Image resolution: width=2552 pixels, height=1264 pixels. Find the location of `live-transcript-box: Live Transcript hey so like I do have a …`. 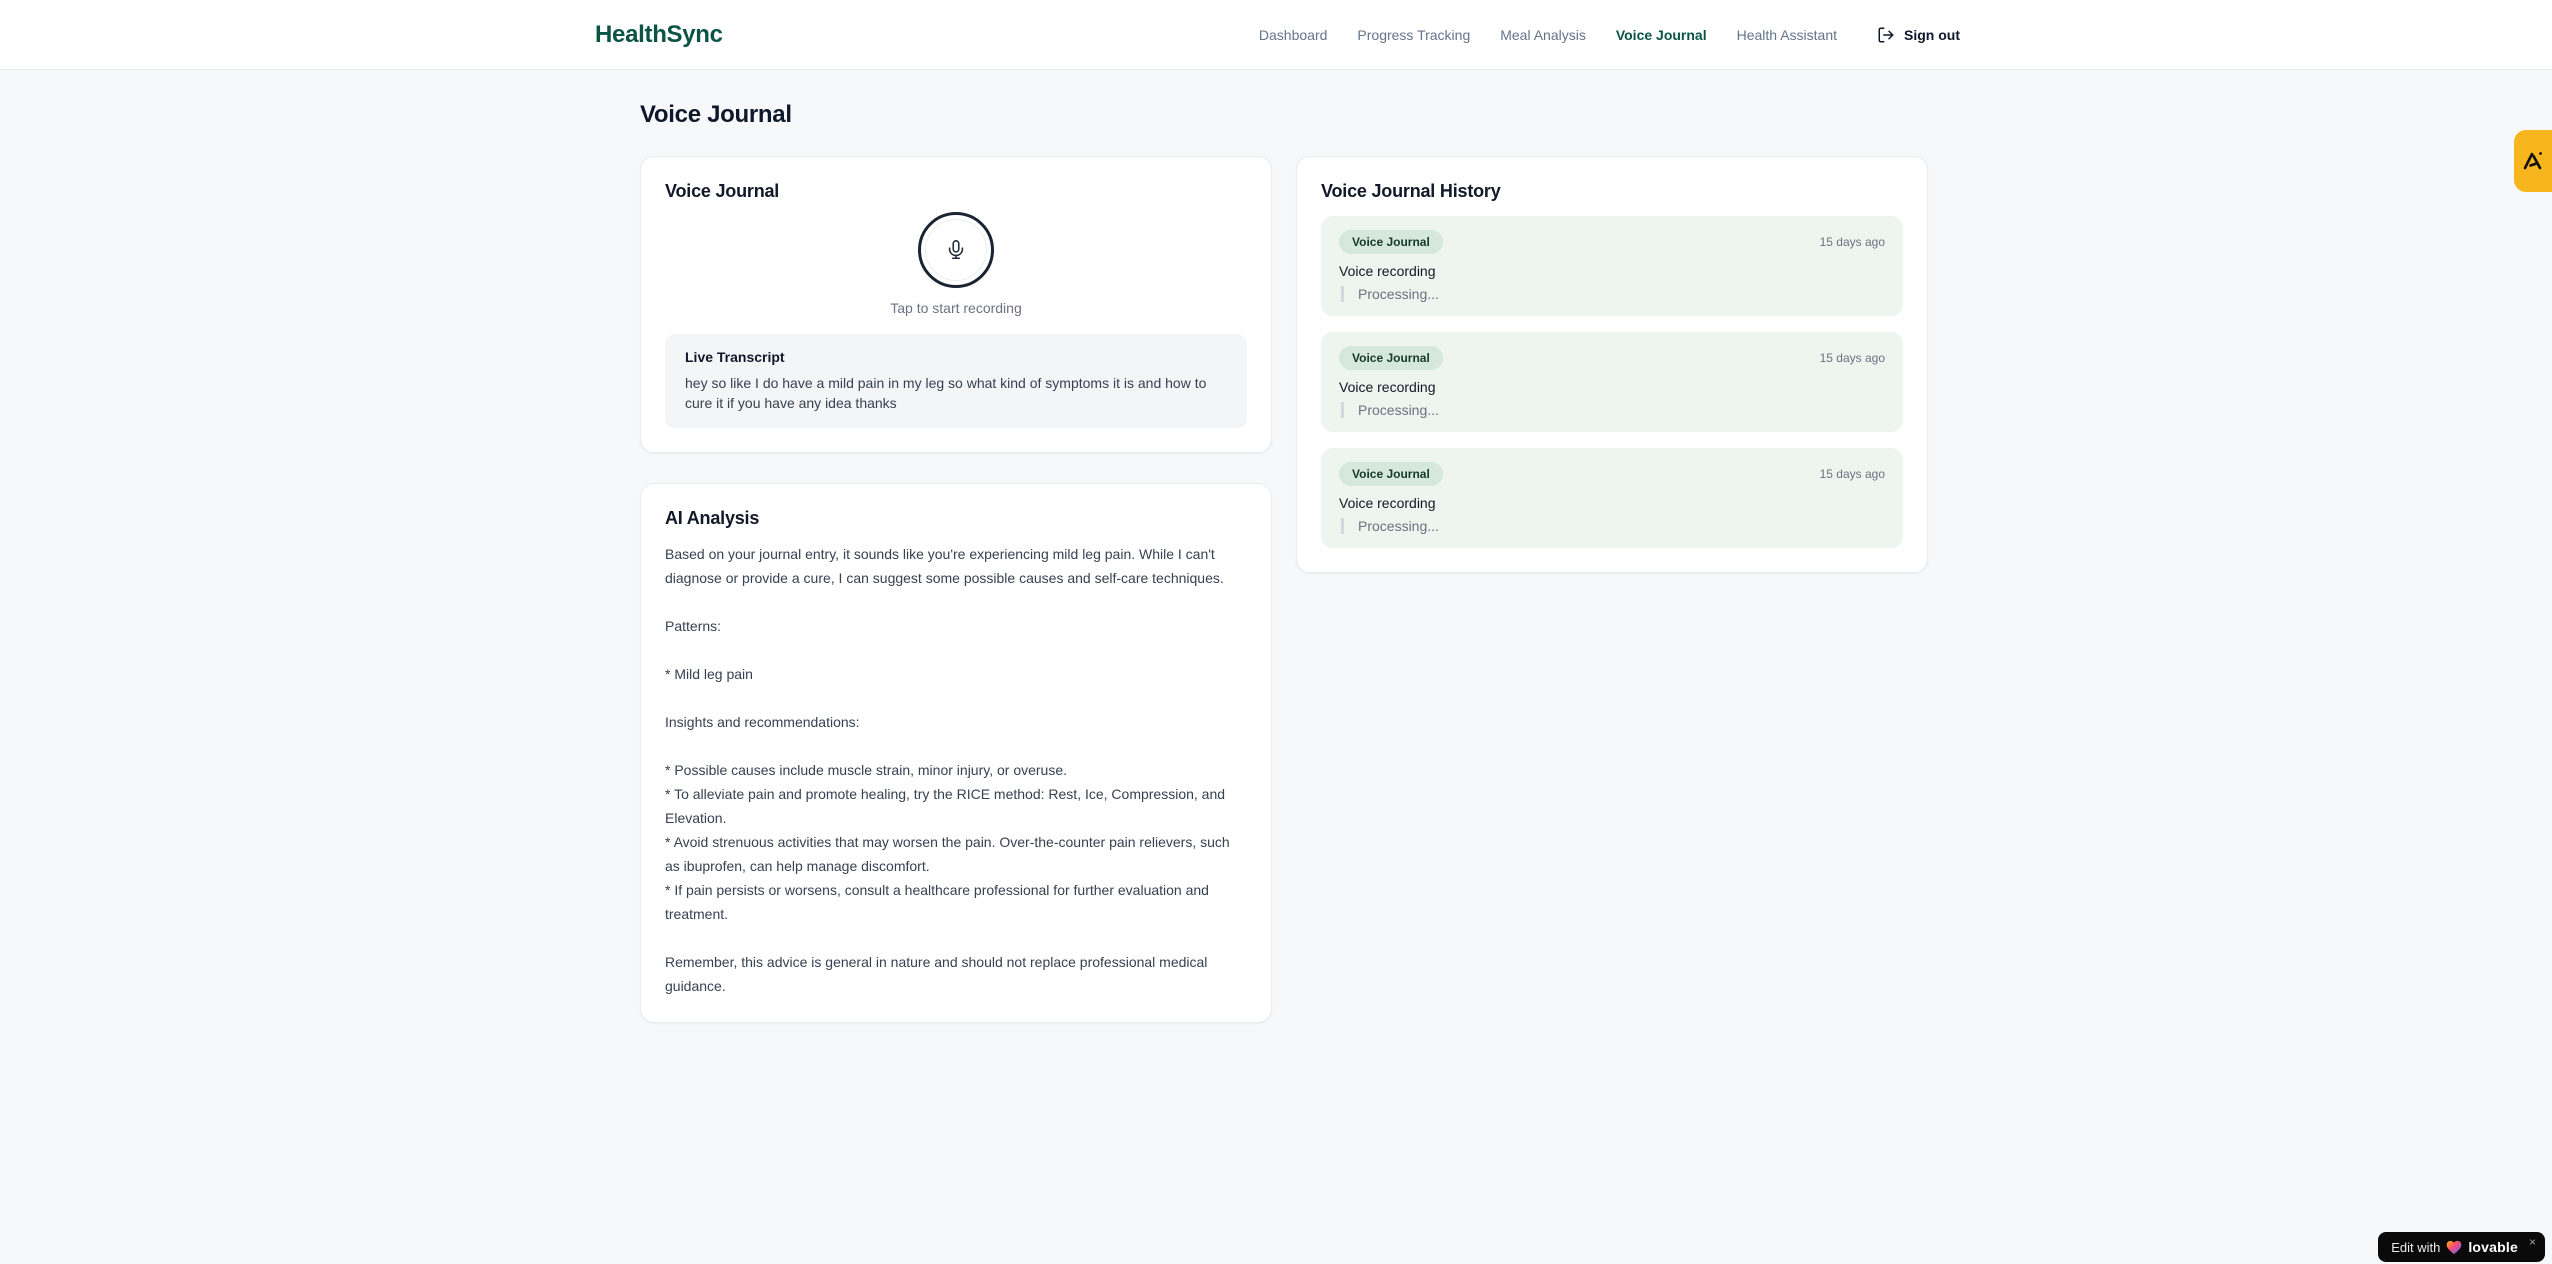

live-transcript-box: Live Transcript hey so like I do have a … is located at coordinates (956, 381).